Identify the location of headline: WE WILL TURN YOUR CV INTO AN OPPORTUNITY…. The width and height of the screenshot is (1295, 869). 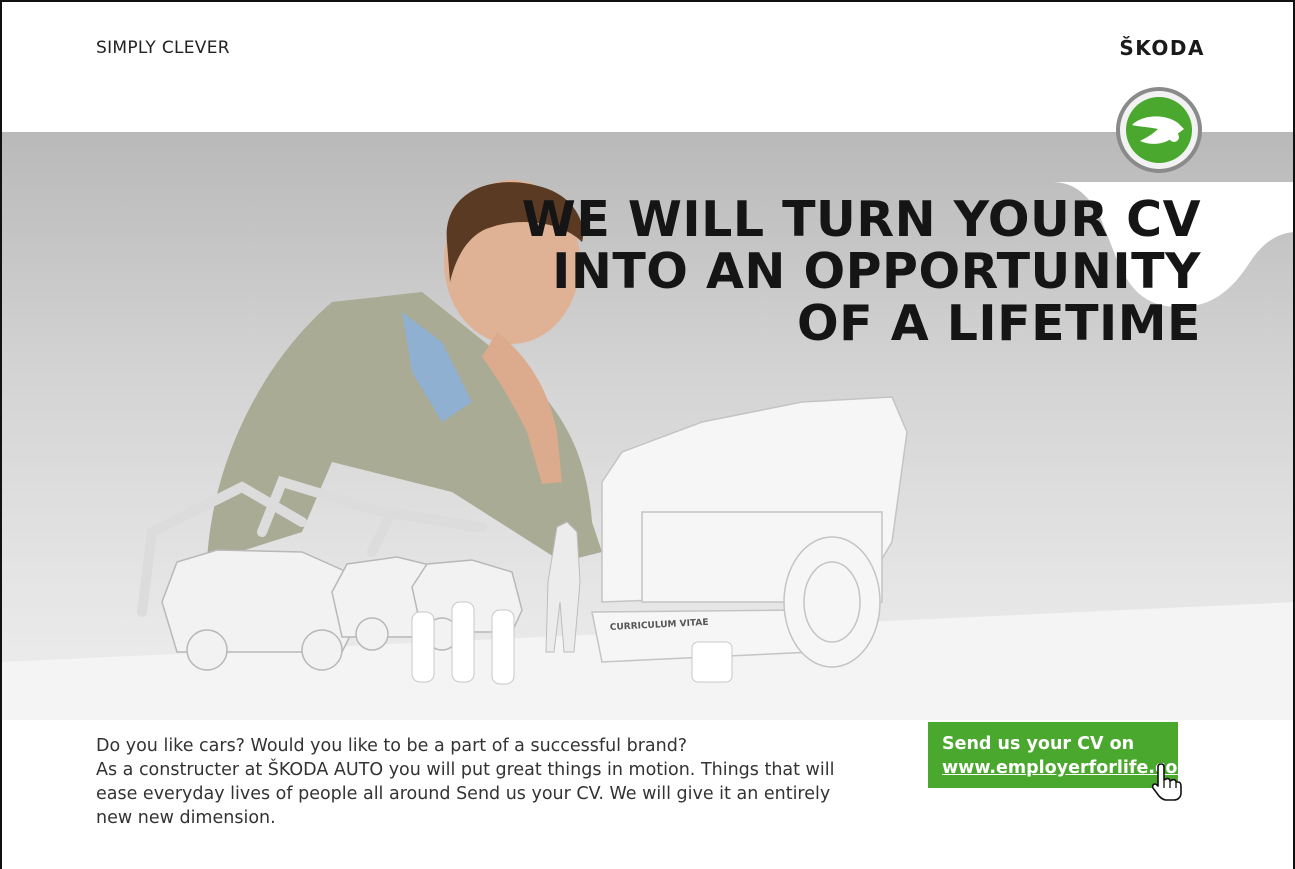
(861, 272).